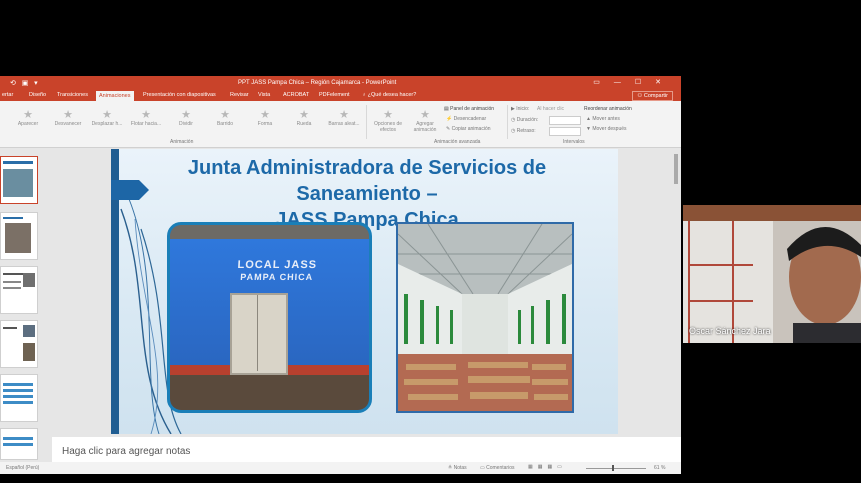 The width and height of the screenshot is (861, 483). What do you see at coordinates (389, 95) in the screenshot?
I see `tell-me-search: ♁ ¿Qué desea hacer?` at bounding box center [389, 95].